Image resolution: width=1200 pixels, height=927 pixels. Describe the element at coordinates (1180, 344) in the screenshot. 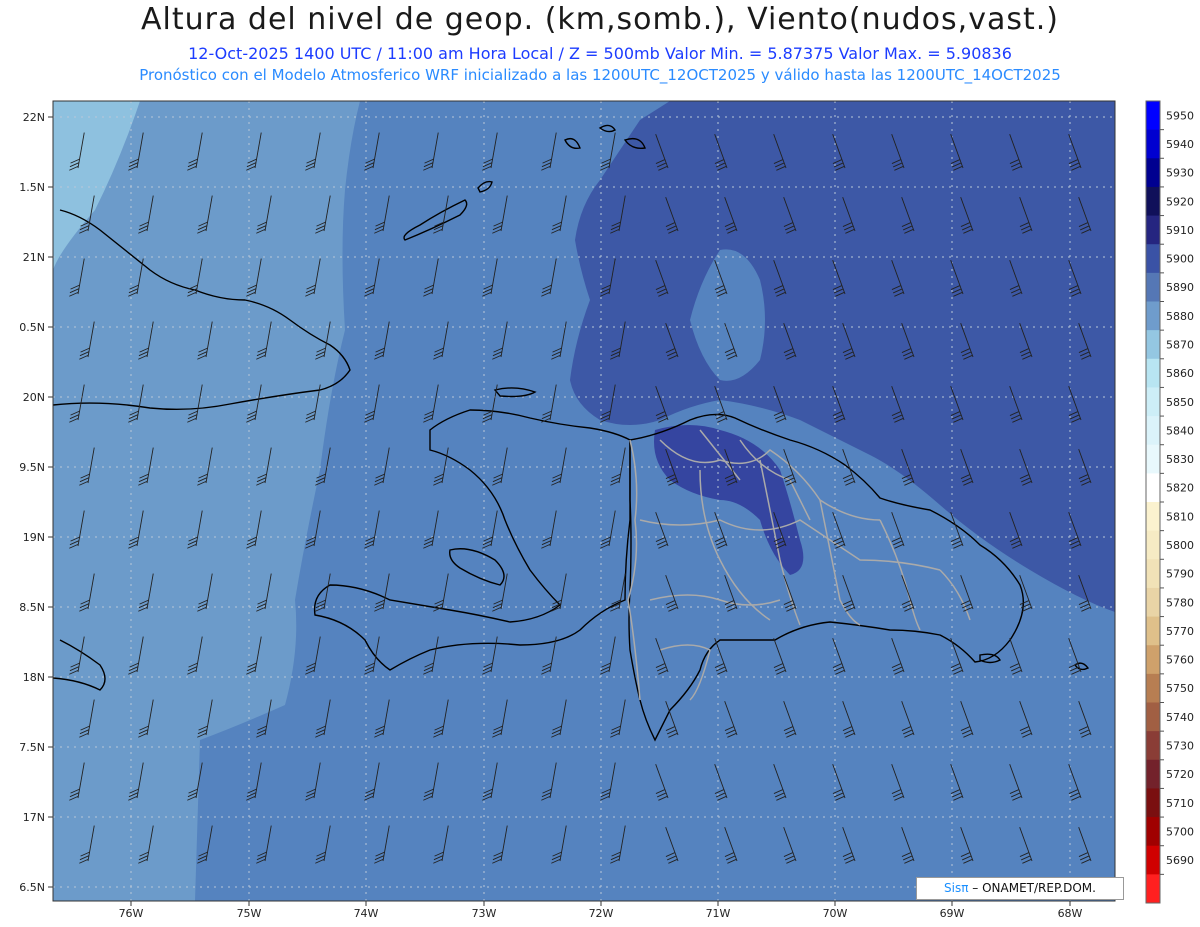

I see `colorbar-label: 5870` at that location.